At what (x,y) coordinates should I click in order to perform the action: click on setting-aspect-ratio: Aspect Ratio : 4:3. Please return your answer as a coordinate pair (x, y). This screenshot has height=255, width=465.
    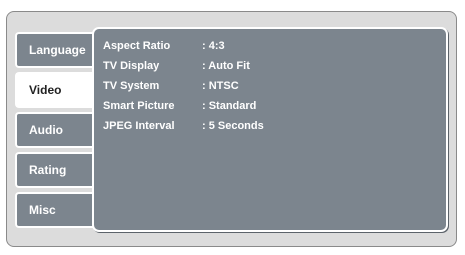
    Looking at the image, I should click on (268, 49).